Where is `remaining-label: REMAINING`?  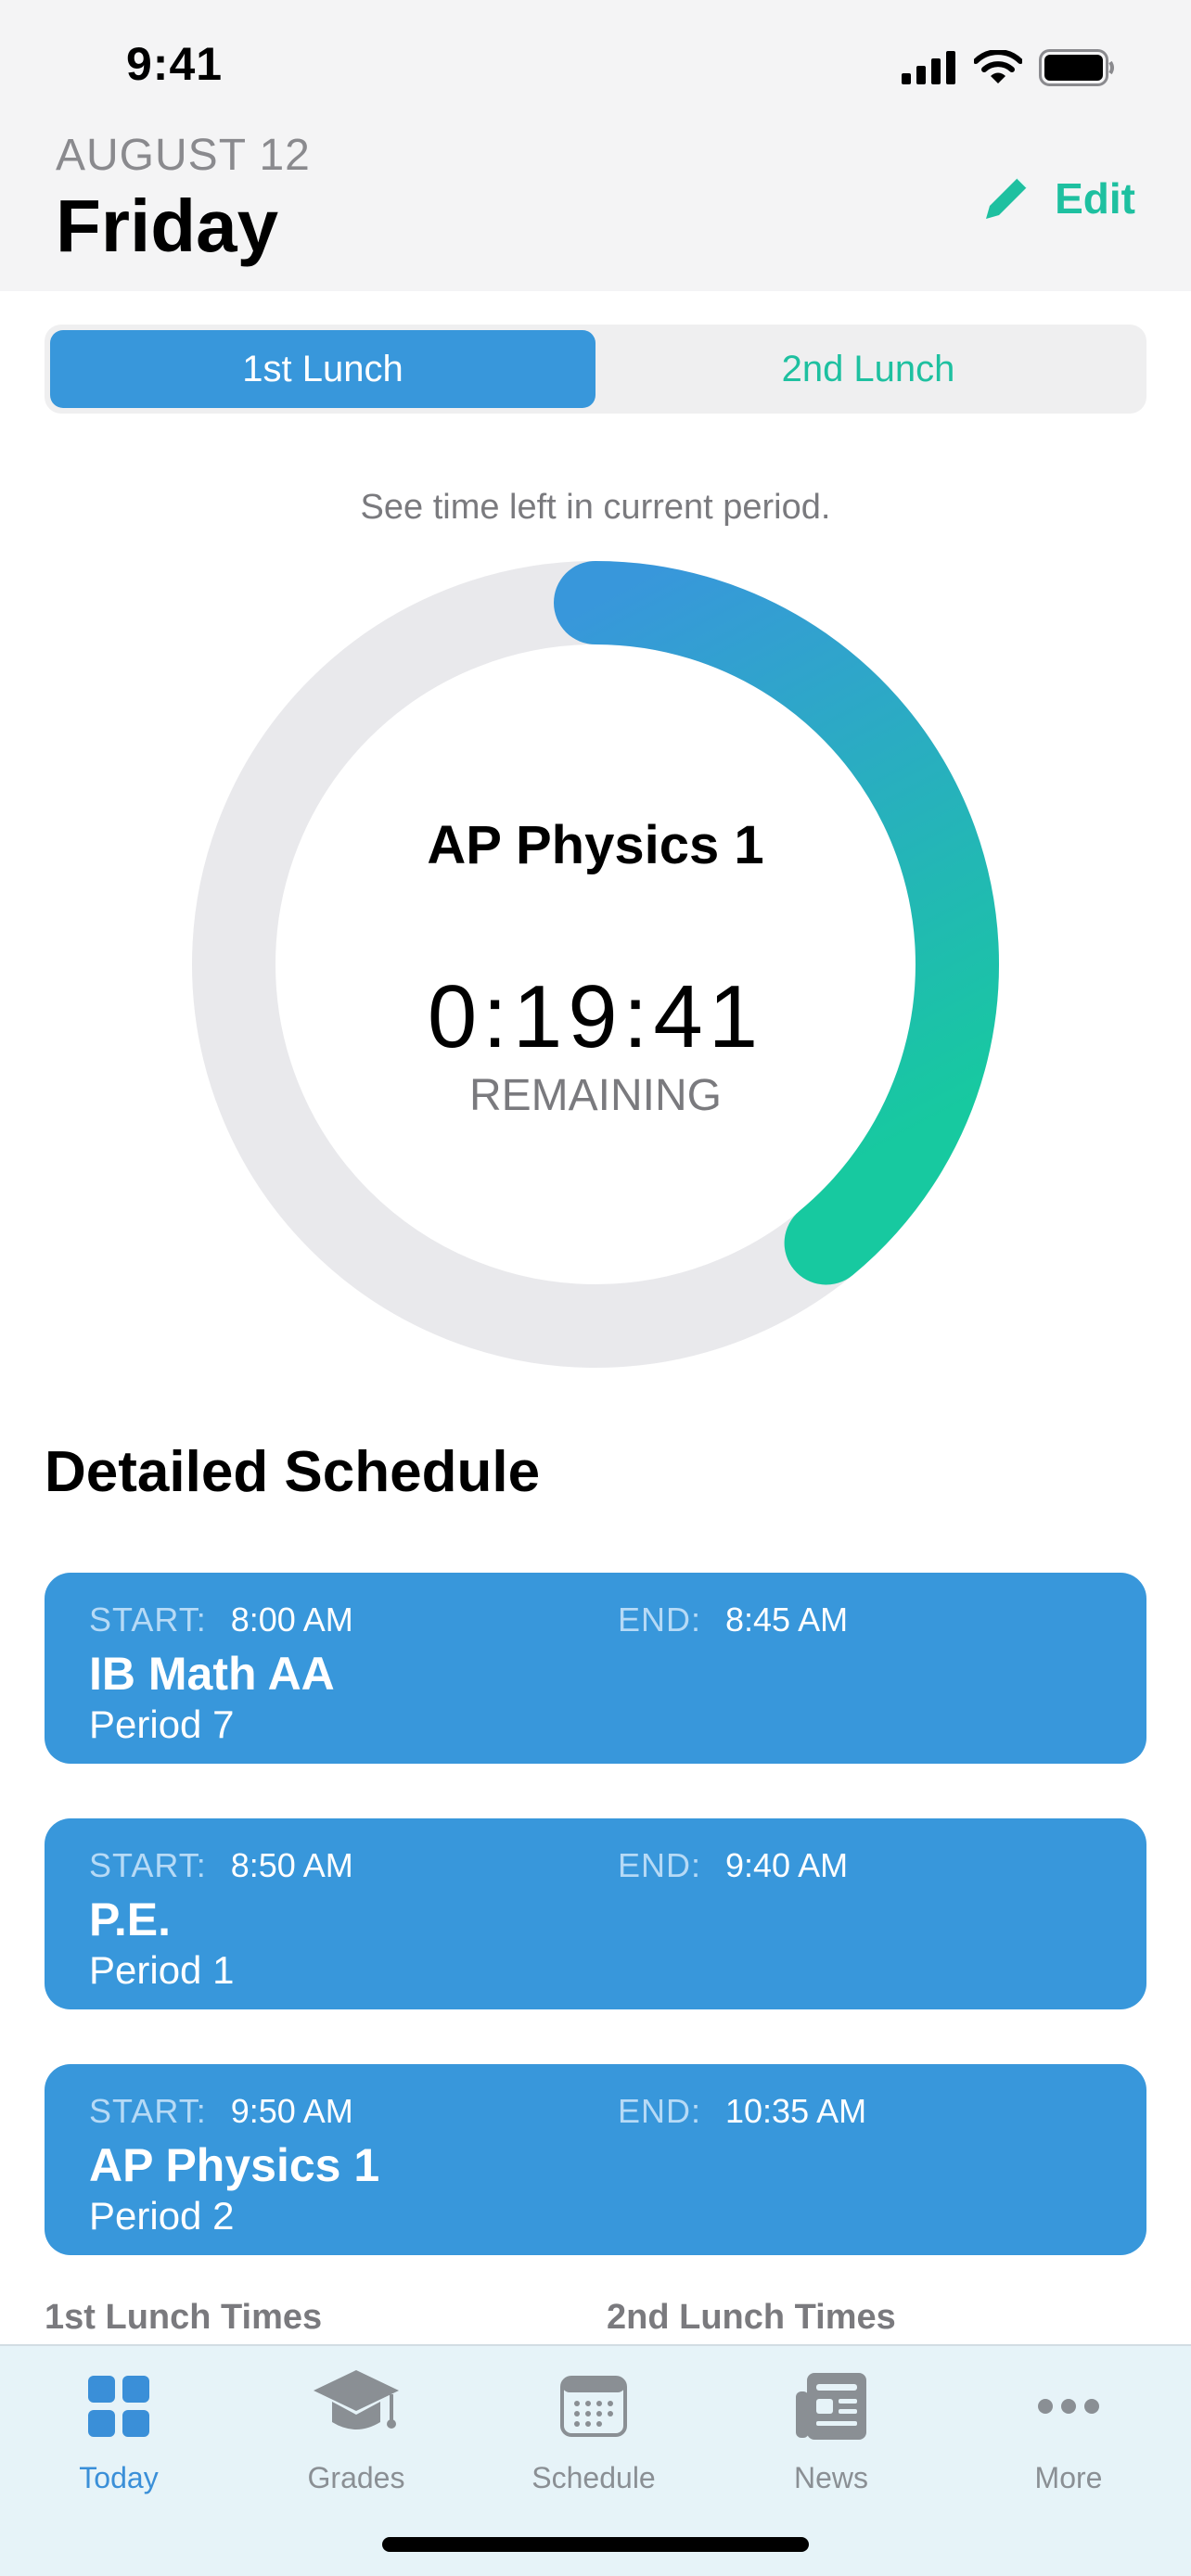
remaining-label: REMAINING is located at coordinates (595, 1096).